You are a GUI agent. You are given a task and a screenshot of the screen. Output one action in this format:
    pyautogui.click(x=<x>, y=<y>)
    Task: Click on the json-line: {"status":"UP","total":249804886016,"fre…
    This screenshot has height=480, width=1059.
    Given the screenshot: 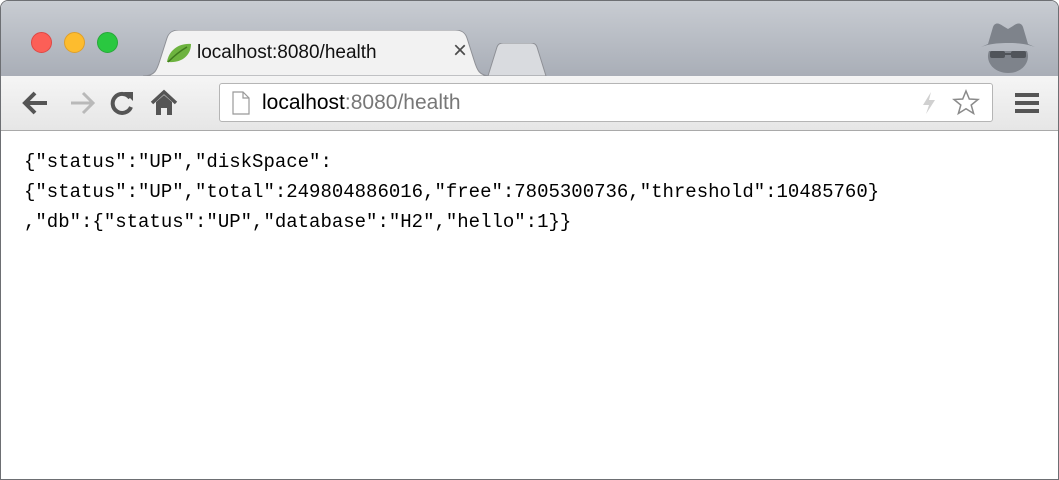 What is the action you would take?
    pyautogui.click(x=452, y=192)
    